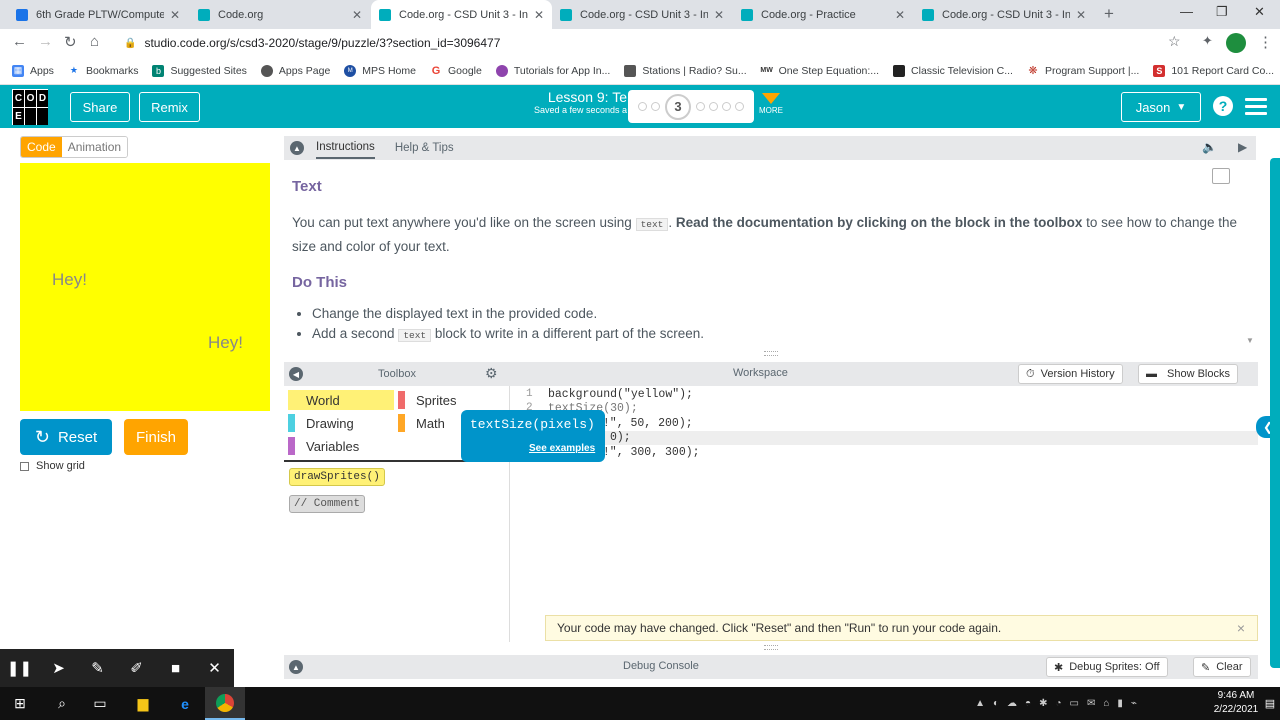  What do you see at coordinates (45, 41) in the screenshot?
I see `forward-icon: →` at bounding box center [45, 41].